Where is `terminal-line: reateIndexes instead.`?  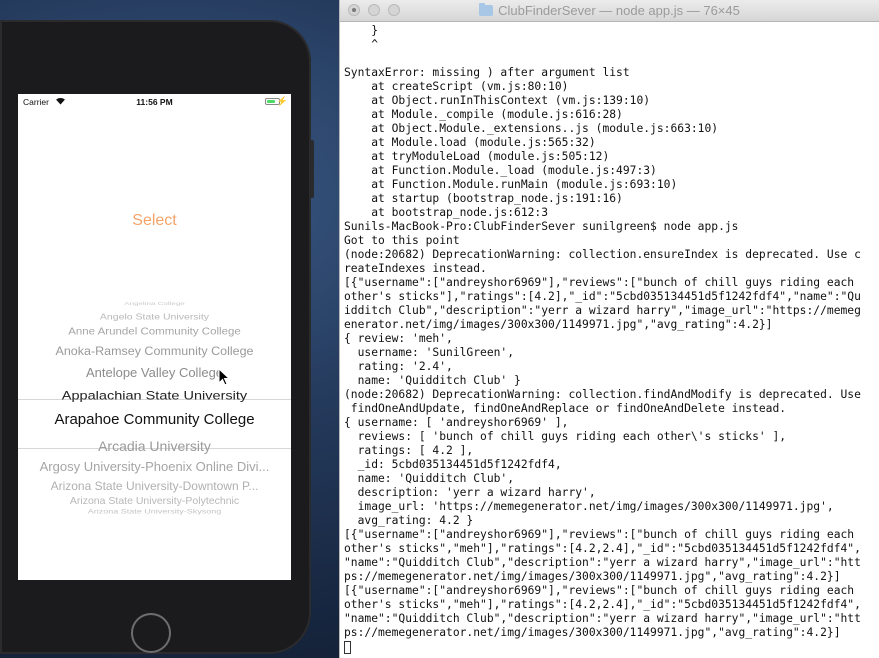
terminal-line: reateIndexes instead. is located at coordinates (415, 268).